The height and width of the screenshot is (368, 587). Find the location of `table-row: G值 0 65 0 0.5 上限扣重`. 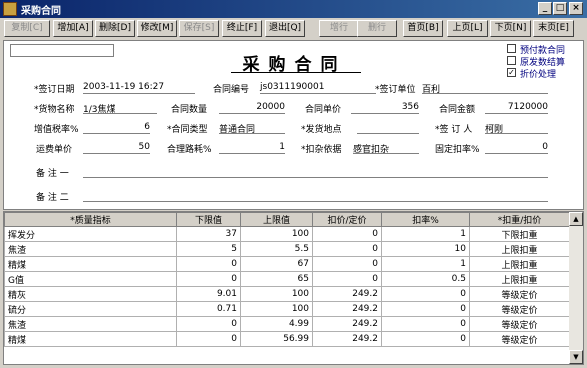

table-row: G值 0 65 0 0.5 上限扣重 is located at coordinates (287, 279).